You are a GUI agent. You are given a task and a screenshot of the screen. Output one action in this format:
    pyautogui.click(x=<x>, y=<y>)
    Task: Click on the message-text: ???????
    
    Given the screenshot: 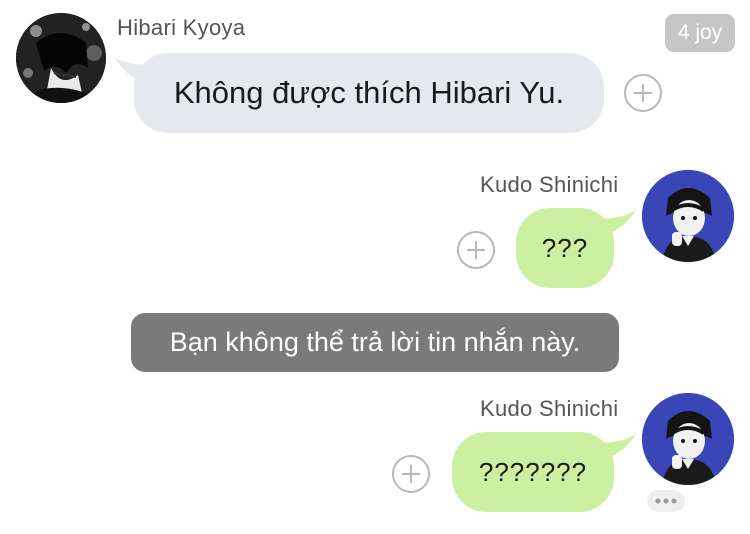 What is the action you would take?
    pyautogui.click(x=533, y=471)
    